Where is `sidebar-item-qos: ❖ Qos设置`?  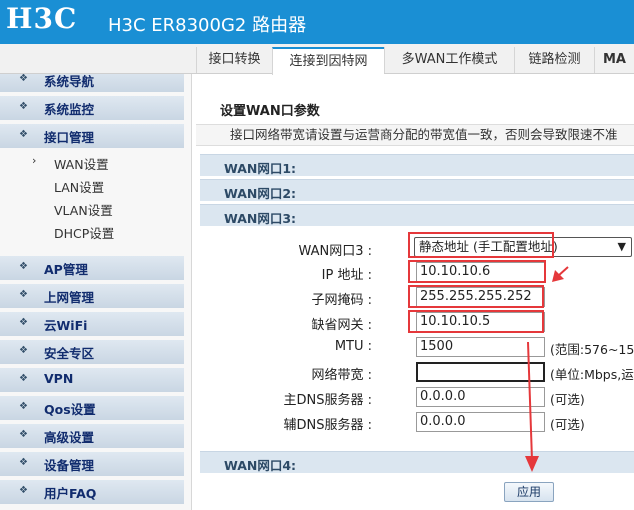 sidebar-item-qos: ❖ Qos设置 is located at coordinates (92, 408).